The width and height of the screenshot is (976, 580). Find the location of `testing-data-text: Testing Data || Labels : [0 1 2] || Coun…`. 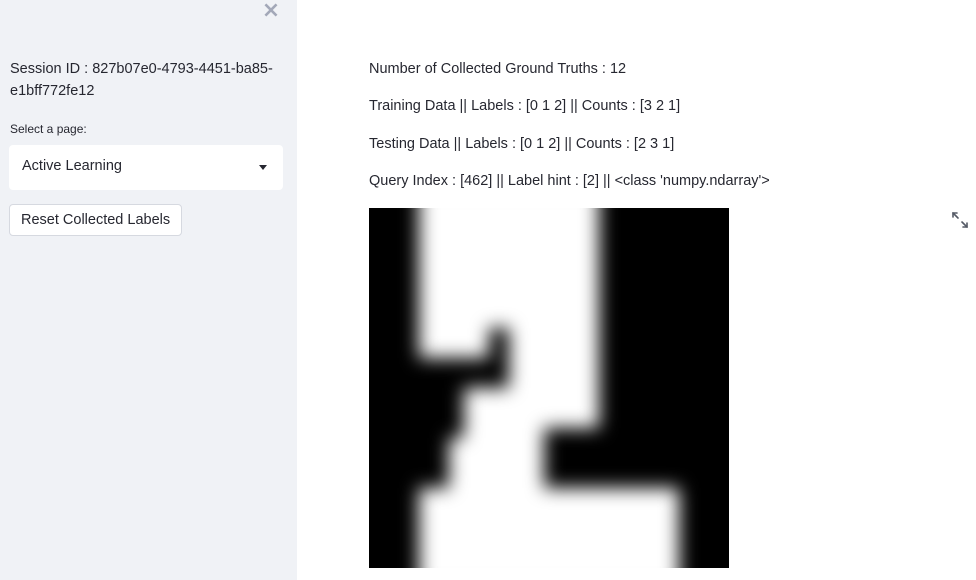

testing-data-text: Testing Data || Labels : [0 1 2] || Coun… is located at coordinates (522, 144).